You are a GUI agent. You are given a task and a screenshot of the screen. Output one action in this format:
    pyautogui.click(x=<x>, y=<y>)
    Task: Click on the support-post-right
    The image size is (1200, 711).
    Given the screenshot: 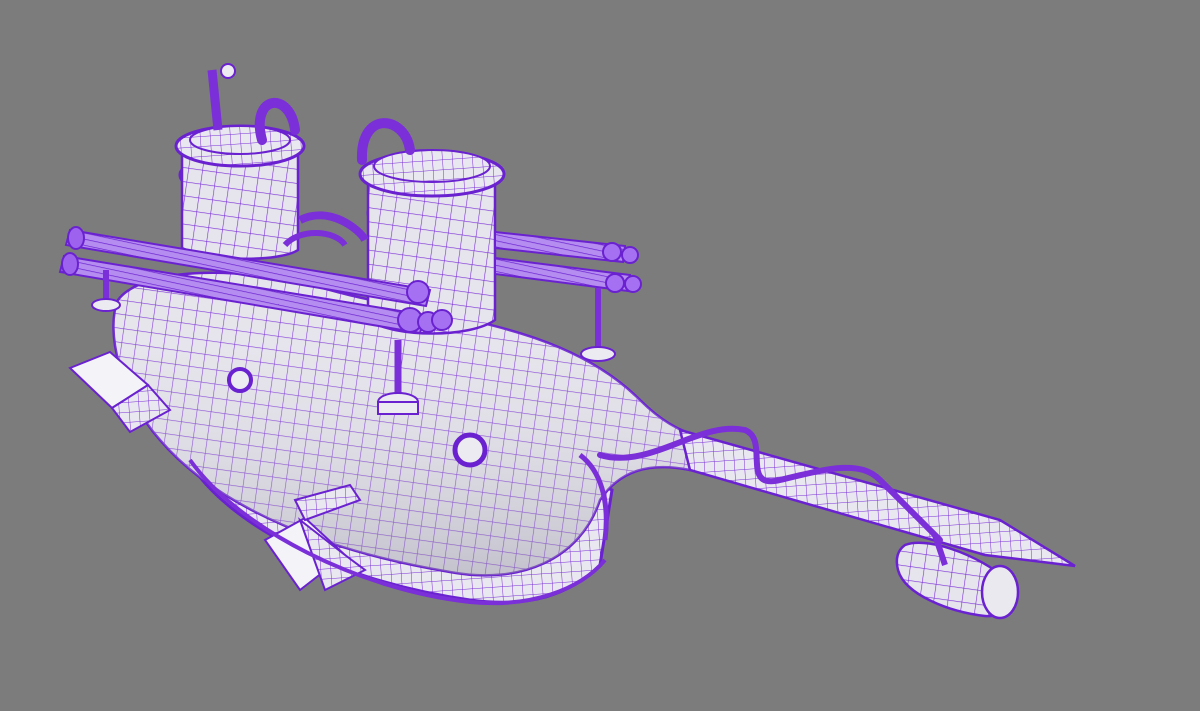 What is the action you would take?
    pyautogui.click(x=598, y=325)
    